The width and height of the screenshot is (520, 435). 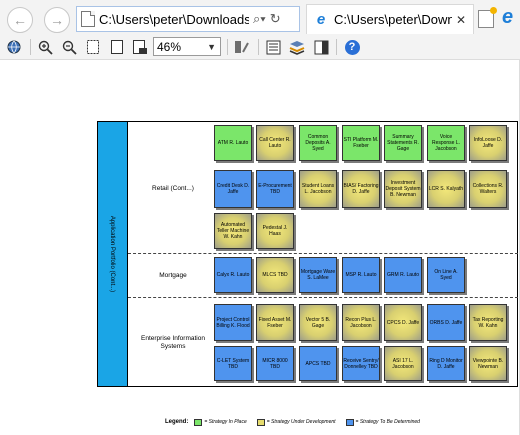 What do you see at coordinates (93, 47) in the screenshot?
I see `fit-page-icon` at bounding box center [93, 47].